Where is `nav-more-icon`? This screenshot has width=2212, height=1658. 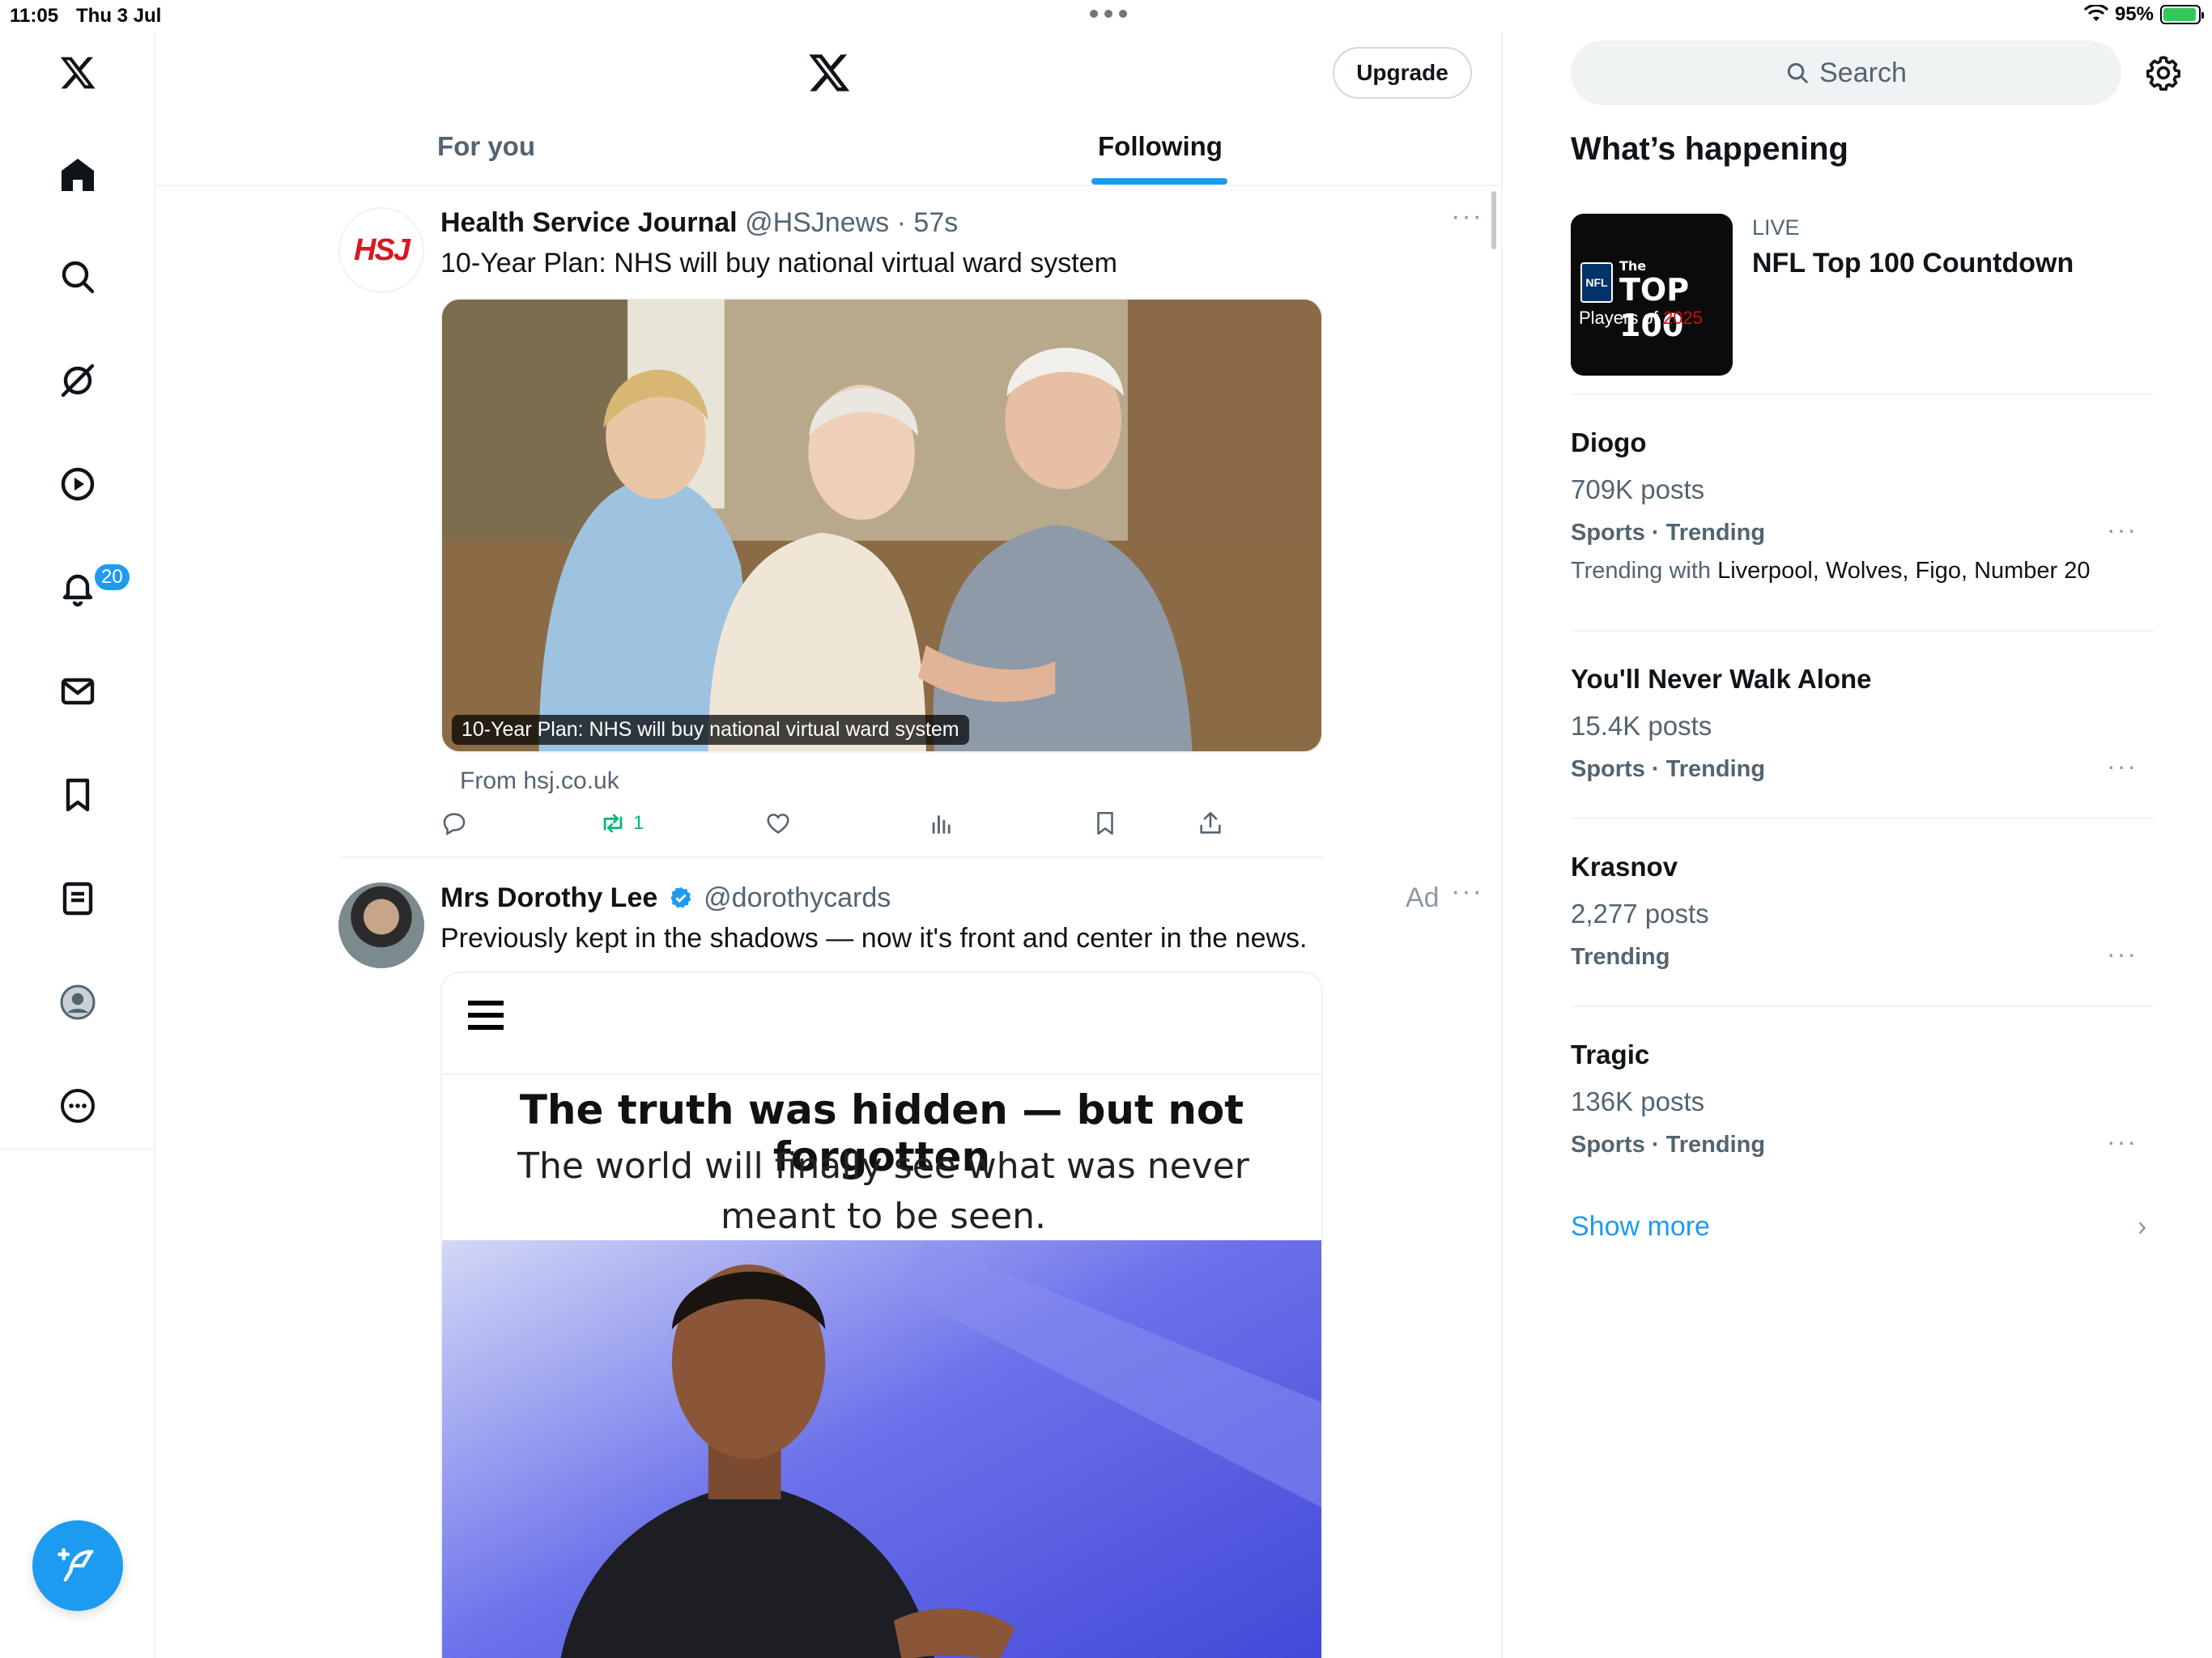
nav-more-icon is located at coordinates (78, 1106).